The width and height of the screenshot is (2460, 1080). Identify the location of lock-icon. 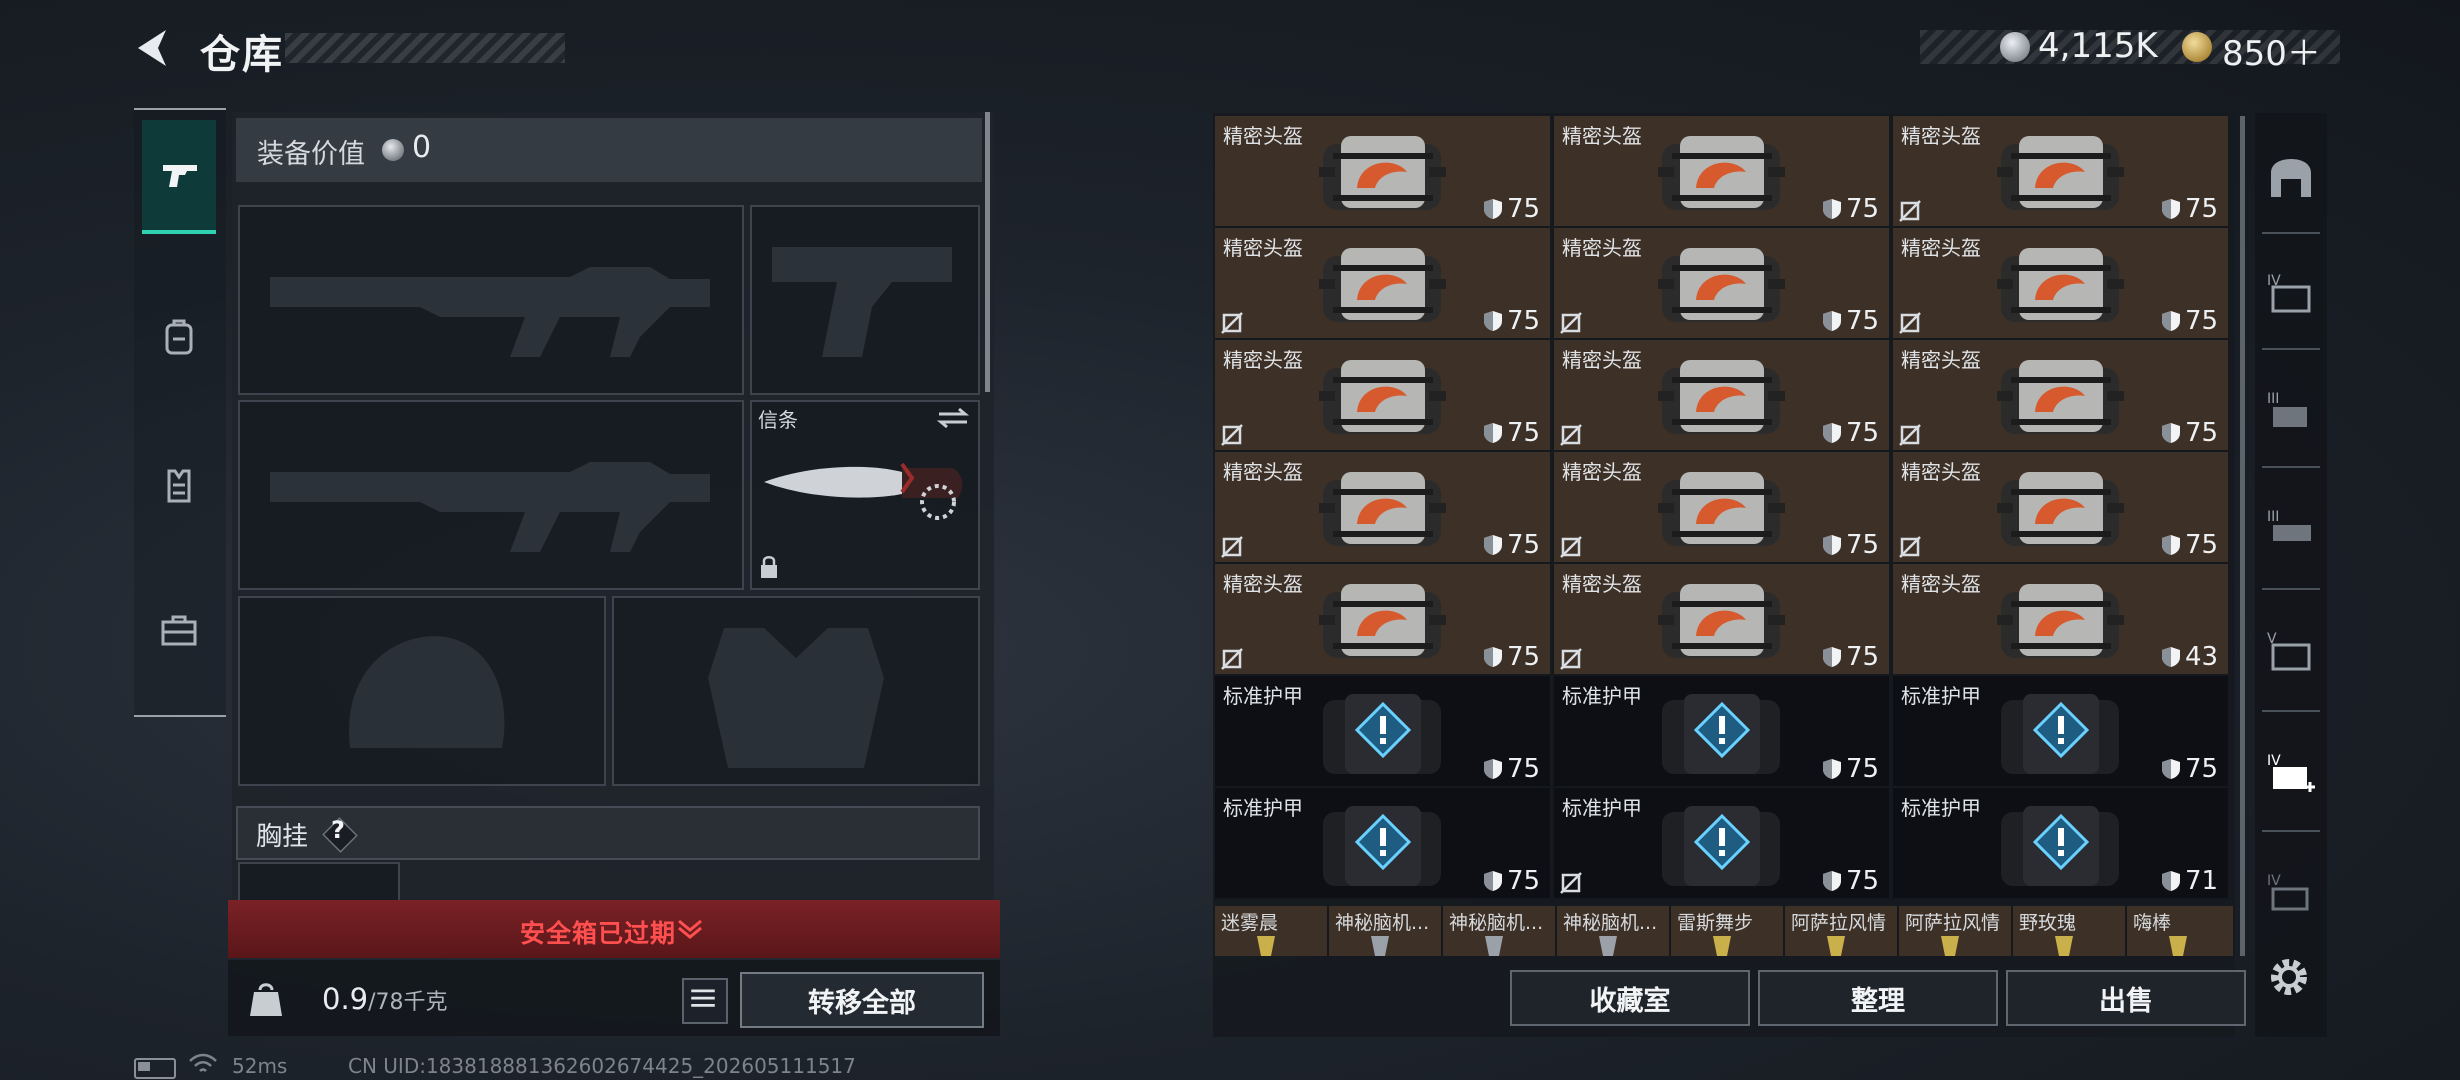
(769, 567).